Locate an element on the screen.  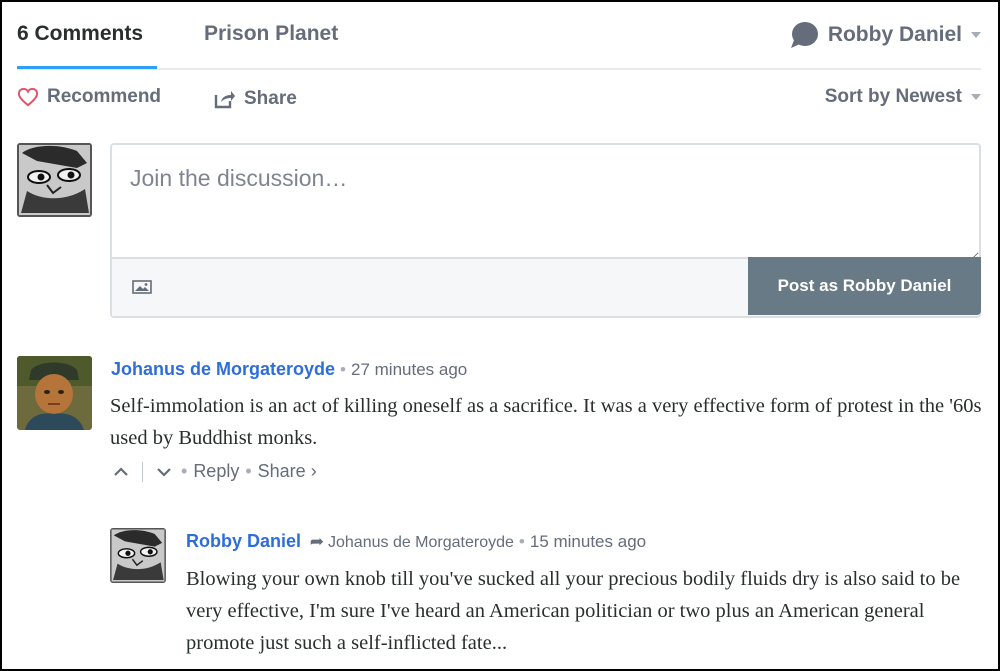
heart-outline-icon is located at coordinates (32, 97).